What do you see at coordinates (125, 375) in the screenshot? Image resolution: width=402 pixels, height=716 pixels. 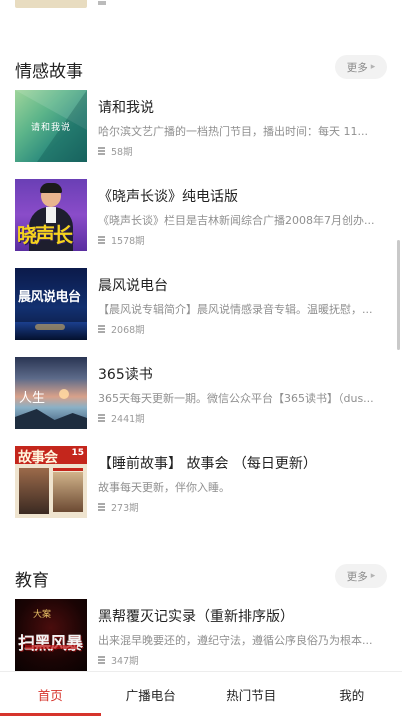 I see `item-title: 365读书` at bounding box center [125, 375].